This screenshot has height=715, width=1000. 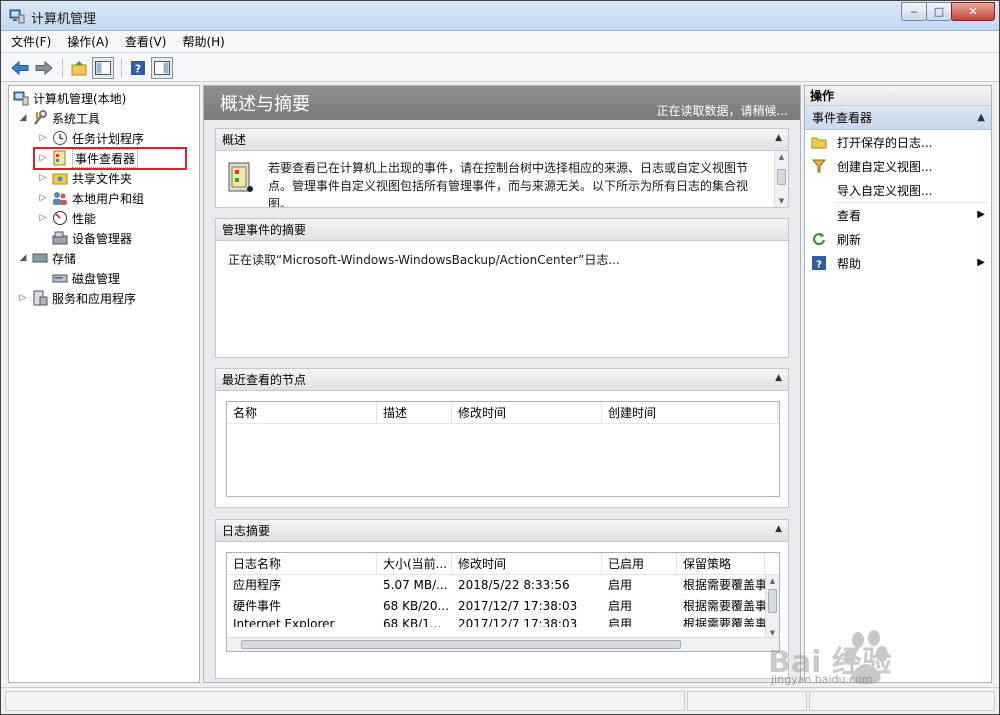 I want to click on tree-item-system-tools: ◢ 系统工具, so click(x=58, y=118).